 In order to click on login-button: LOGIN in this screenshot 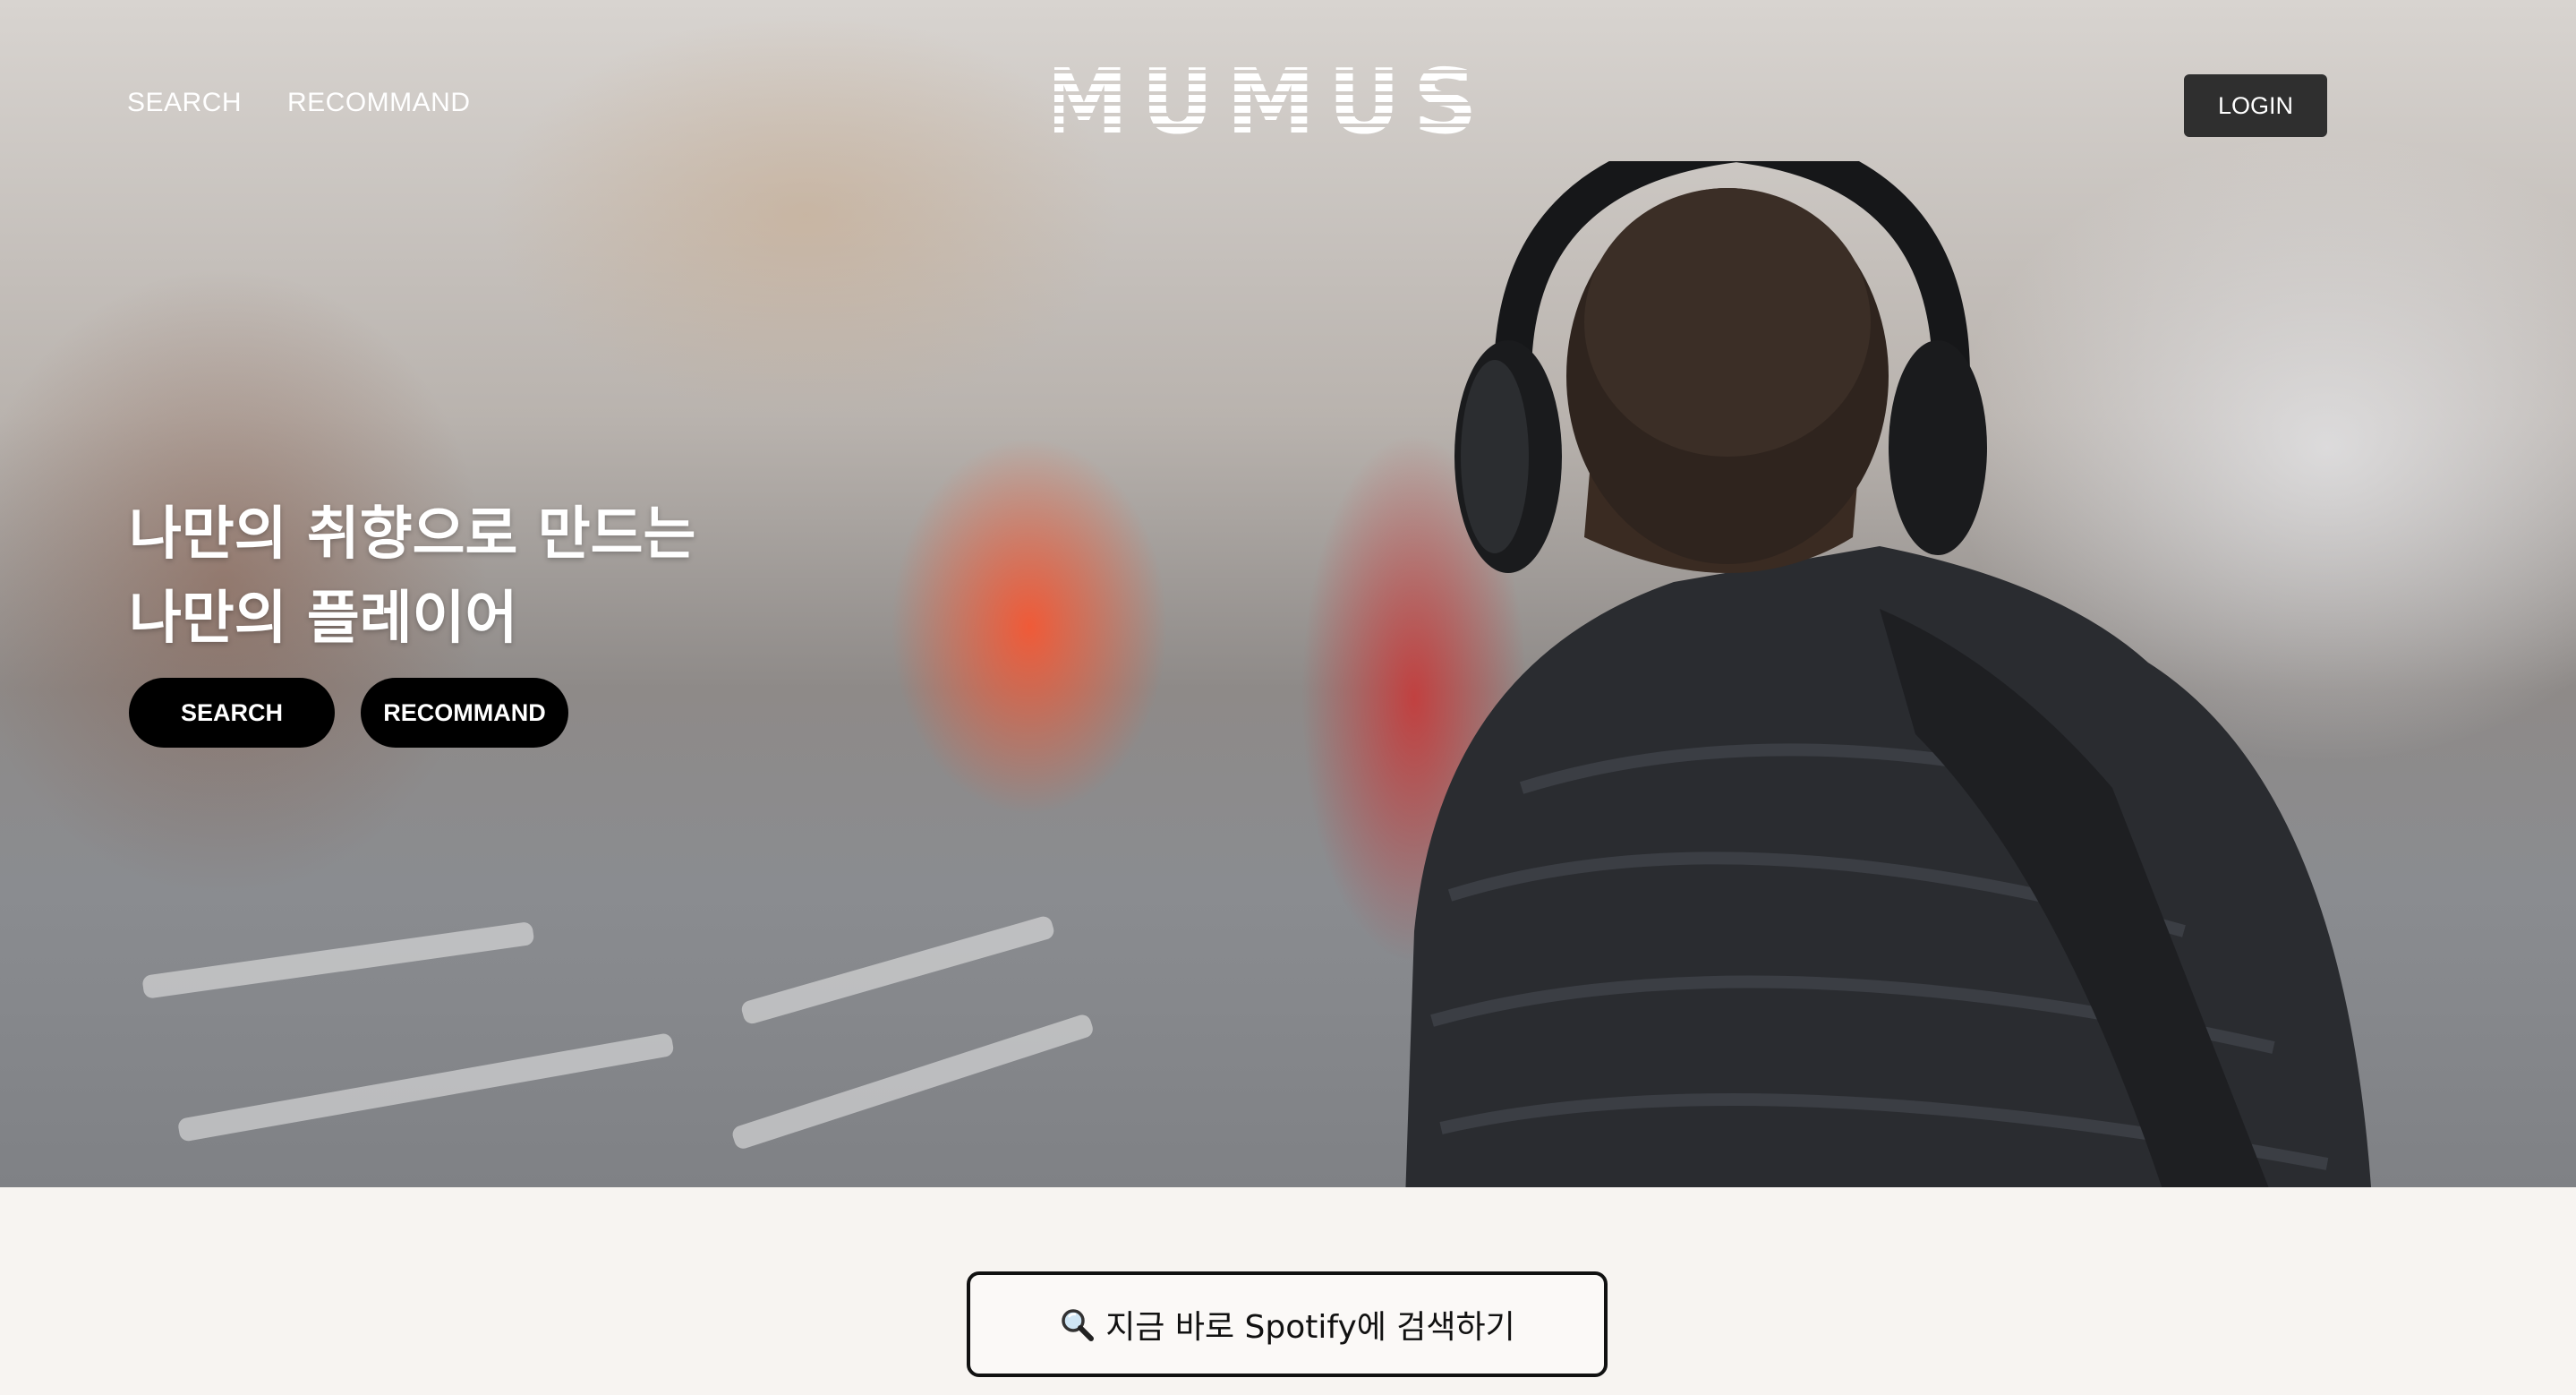, I will do `click(2255, 105)`.